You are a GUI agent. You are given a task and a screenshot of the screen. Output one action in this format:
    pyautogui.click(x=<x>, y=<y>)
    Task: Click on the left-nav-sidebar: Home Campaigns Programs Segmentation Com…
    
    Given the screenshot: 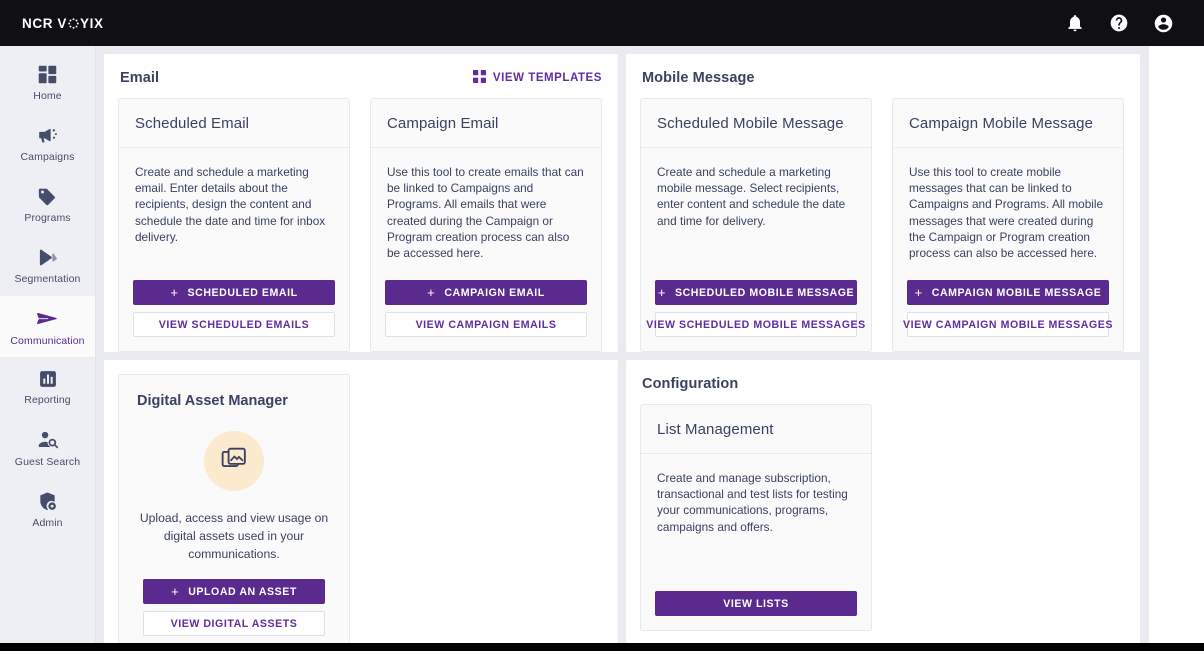 What is the action you would take?
    pyautogui.click(x=48, y=344)
    